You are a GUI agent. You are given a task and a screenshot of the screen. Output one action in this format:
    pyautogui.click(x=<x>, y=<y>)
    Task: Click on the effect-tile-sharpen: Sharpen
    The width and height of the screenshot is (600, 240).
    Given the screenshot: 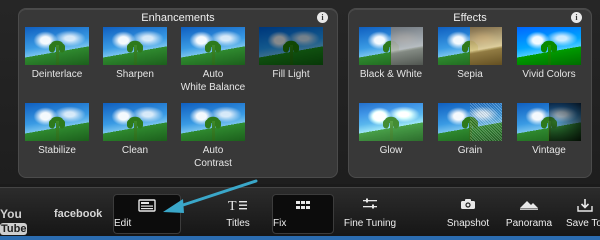 What is the action you would take?
    pyautogui.click(x=135, y=54)
    